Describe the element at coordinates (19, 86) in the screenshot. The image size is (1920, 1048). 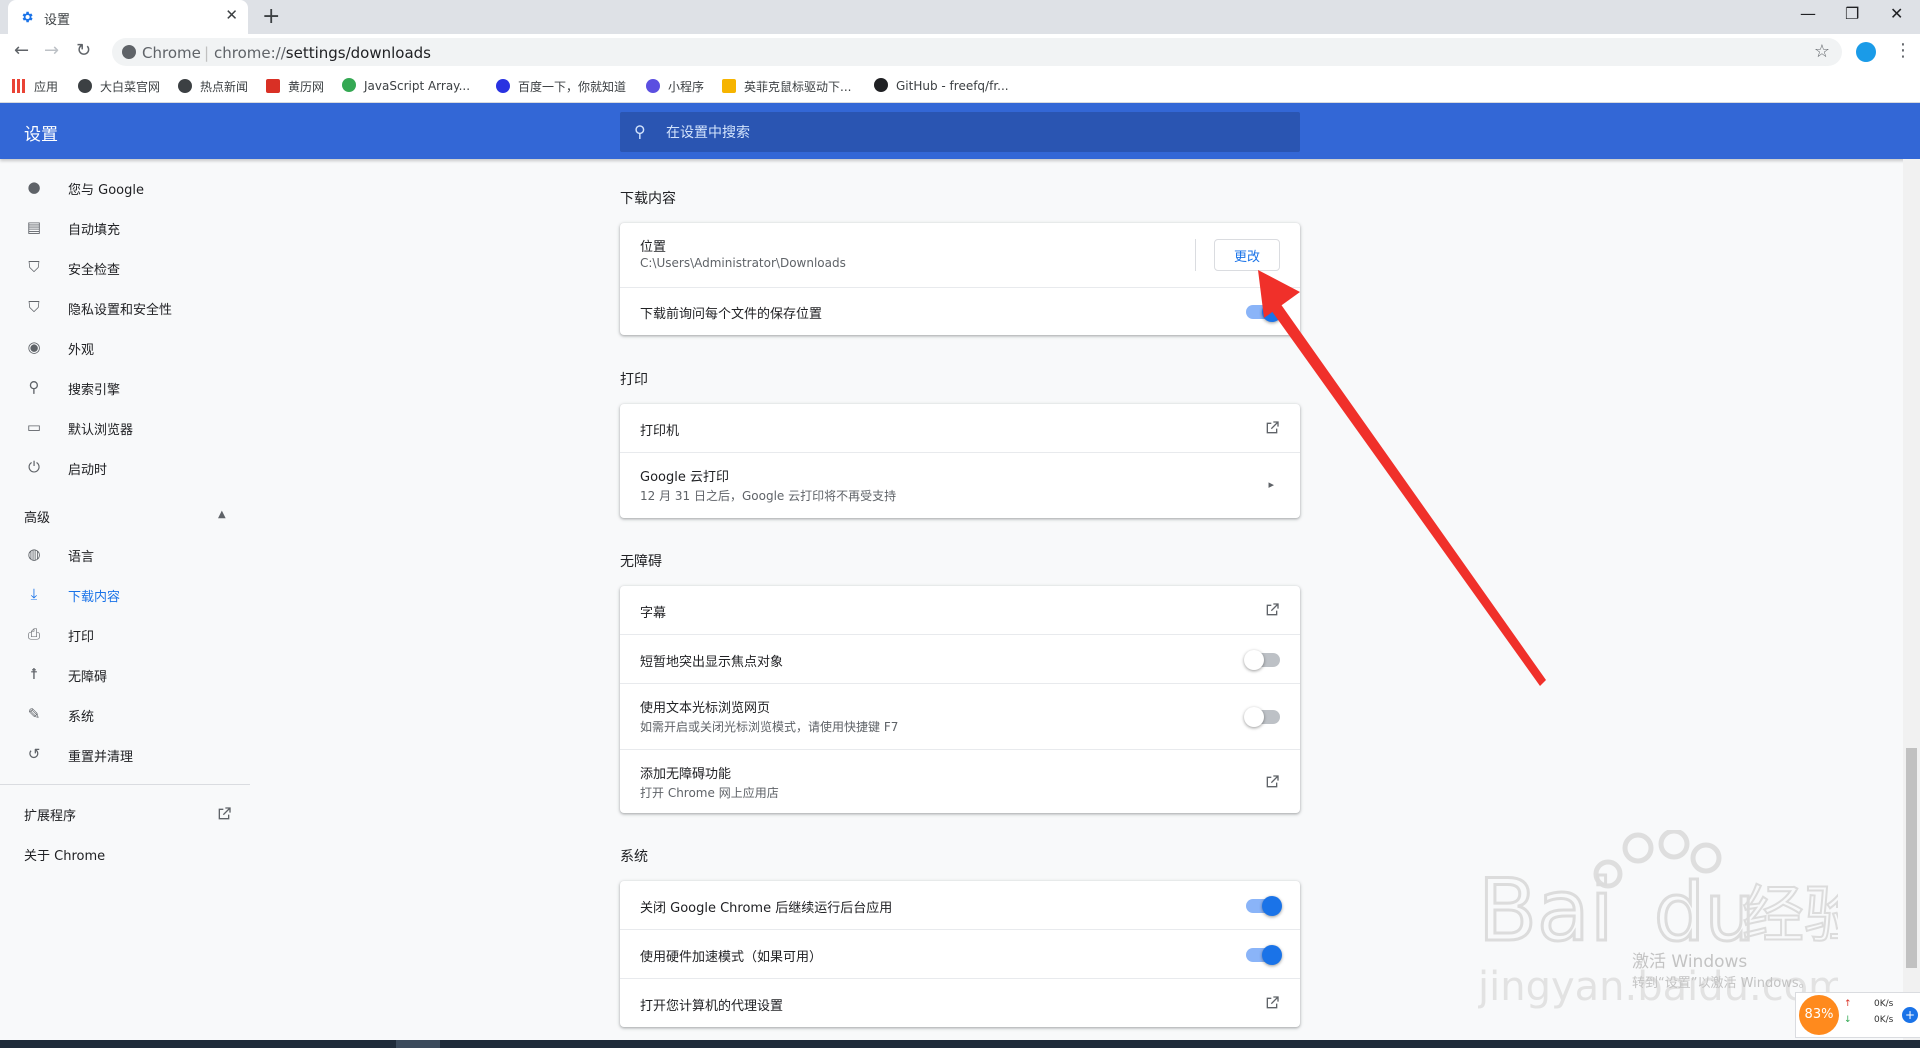
I see `apps-icon` at that location.